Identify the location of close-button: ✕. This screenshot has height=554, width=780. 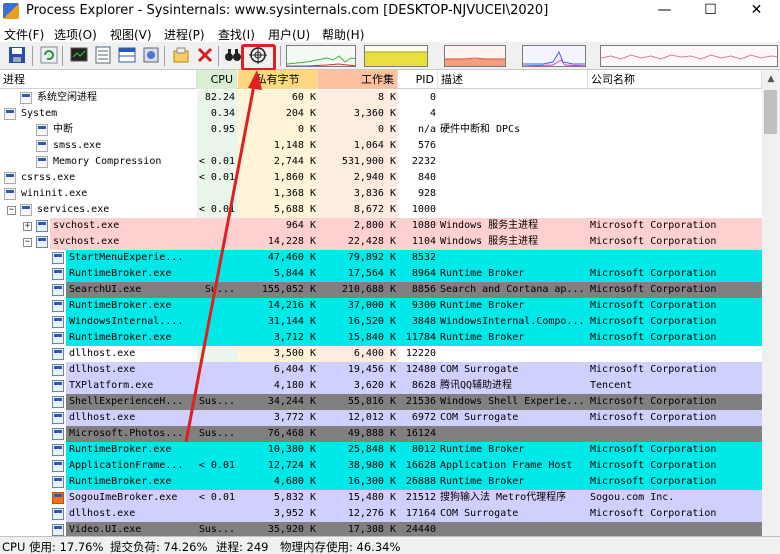
(756, 11).